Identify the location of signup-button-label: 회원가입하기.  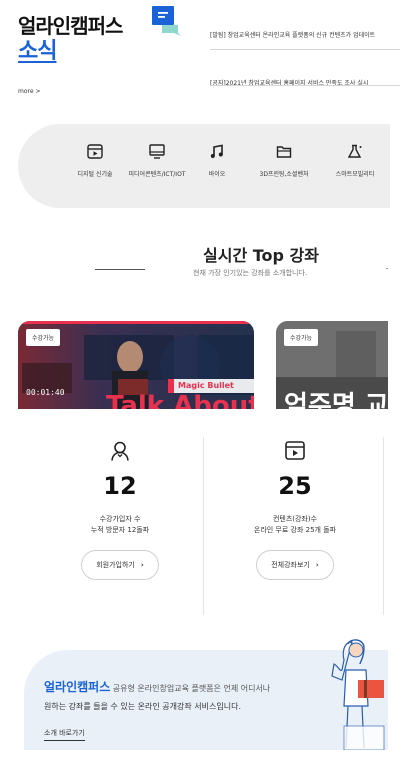
(115, 565).